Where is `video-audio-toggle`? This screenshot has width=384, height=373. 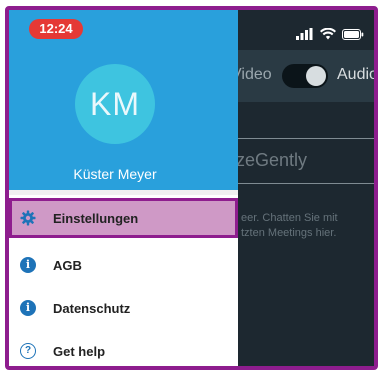
video-audio-toggle is located at coordinates (305, 76).